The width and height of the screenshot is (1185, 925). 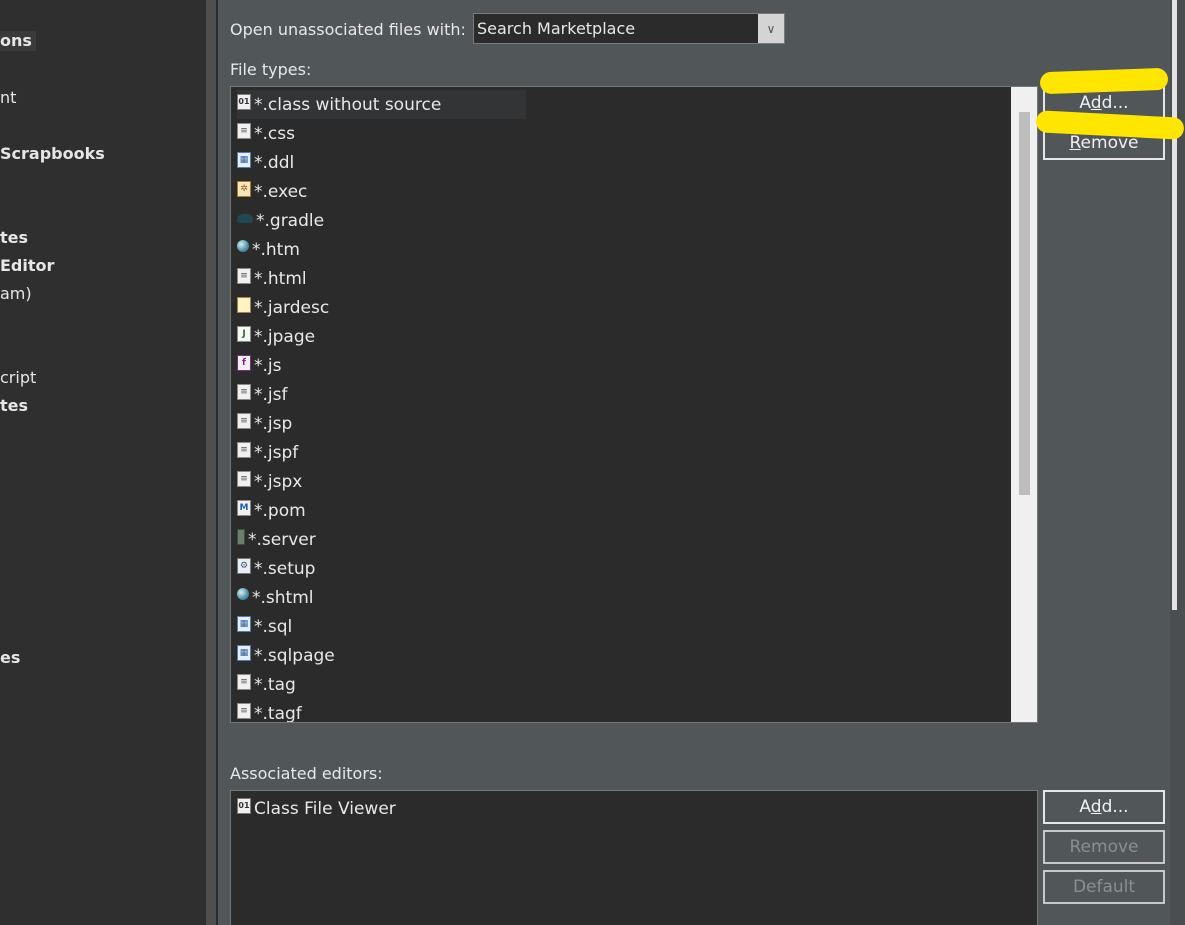 I want to click on java-file-icon: J, so click(x=244, y=333).